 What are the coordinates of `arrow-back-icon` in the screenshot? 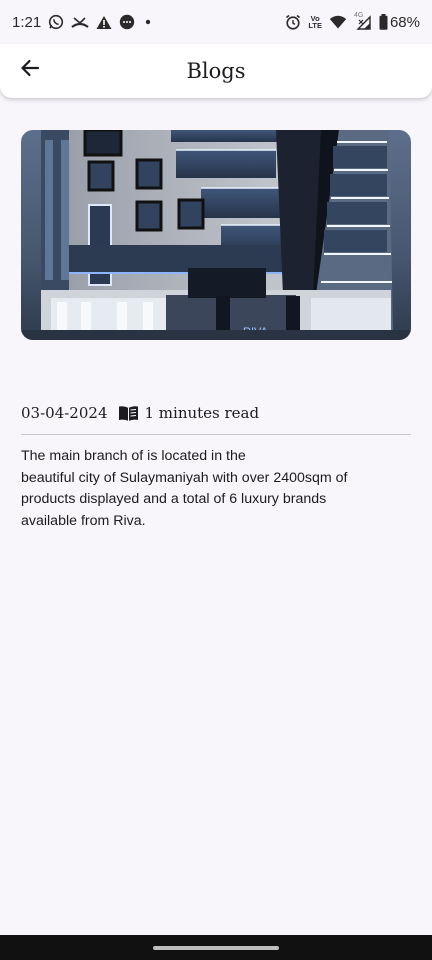 It's located at (30, 70).